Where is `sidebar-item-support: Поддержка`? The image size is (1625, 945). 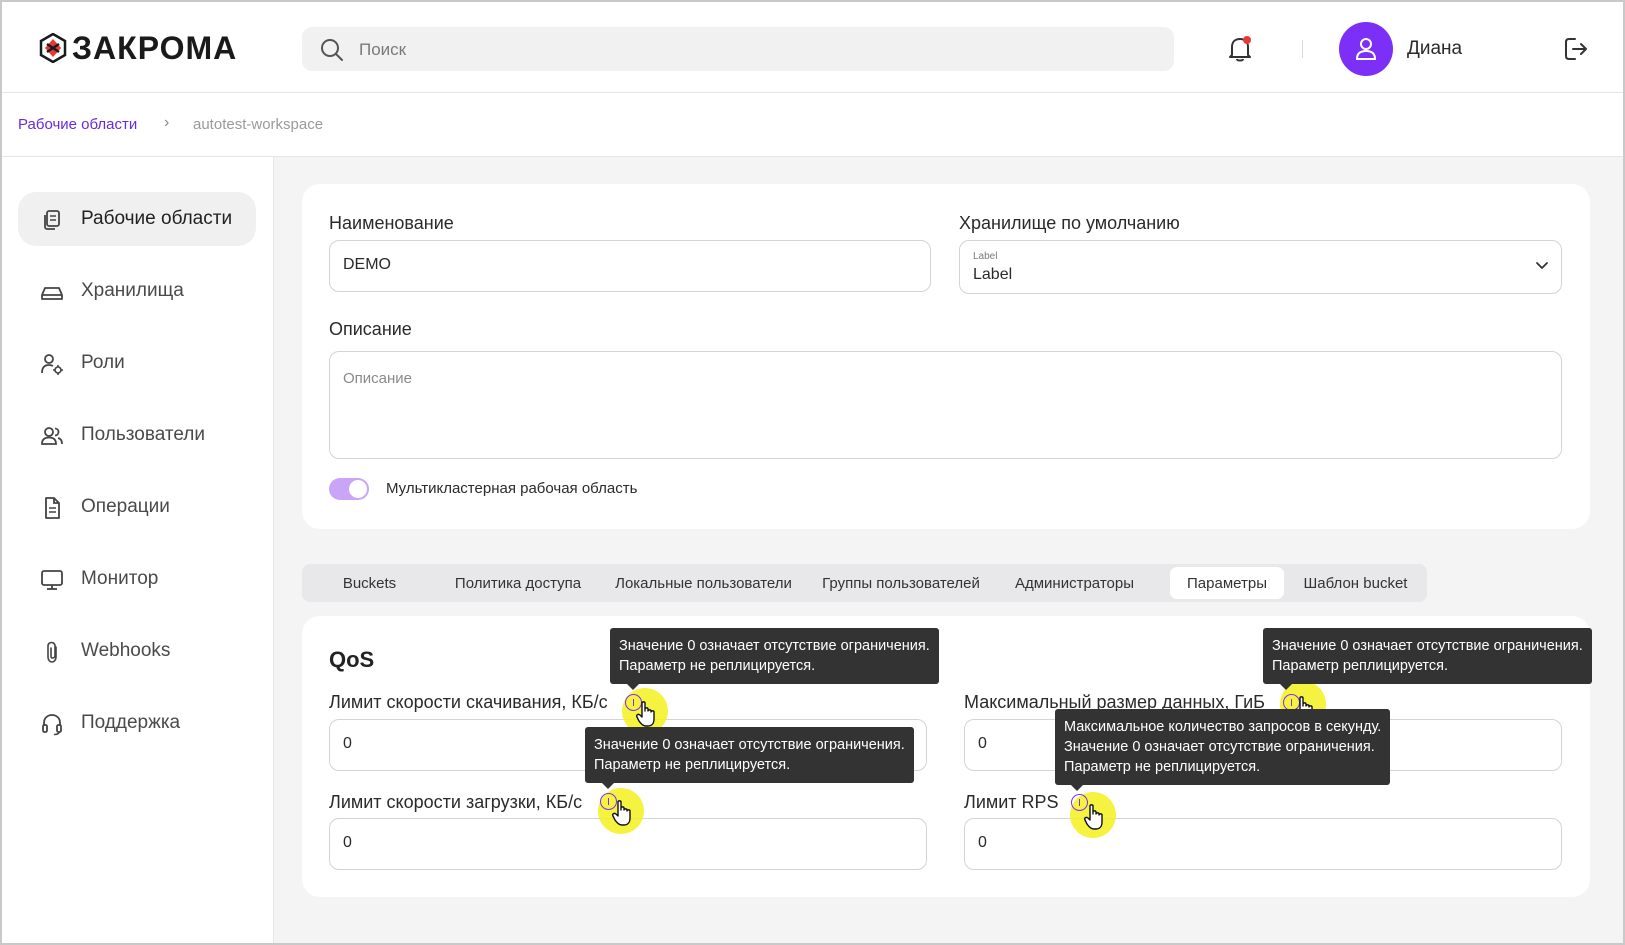
sidebar-item-support: Поддержка is located at coordinates (137, 723).